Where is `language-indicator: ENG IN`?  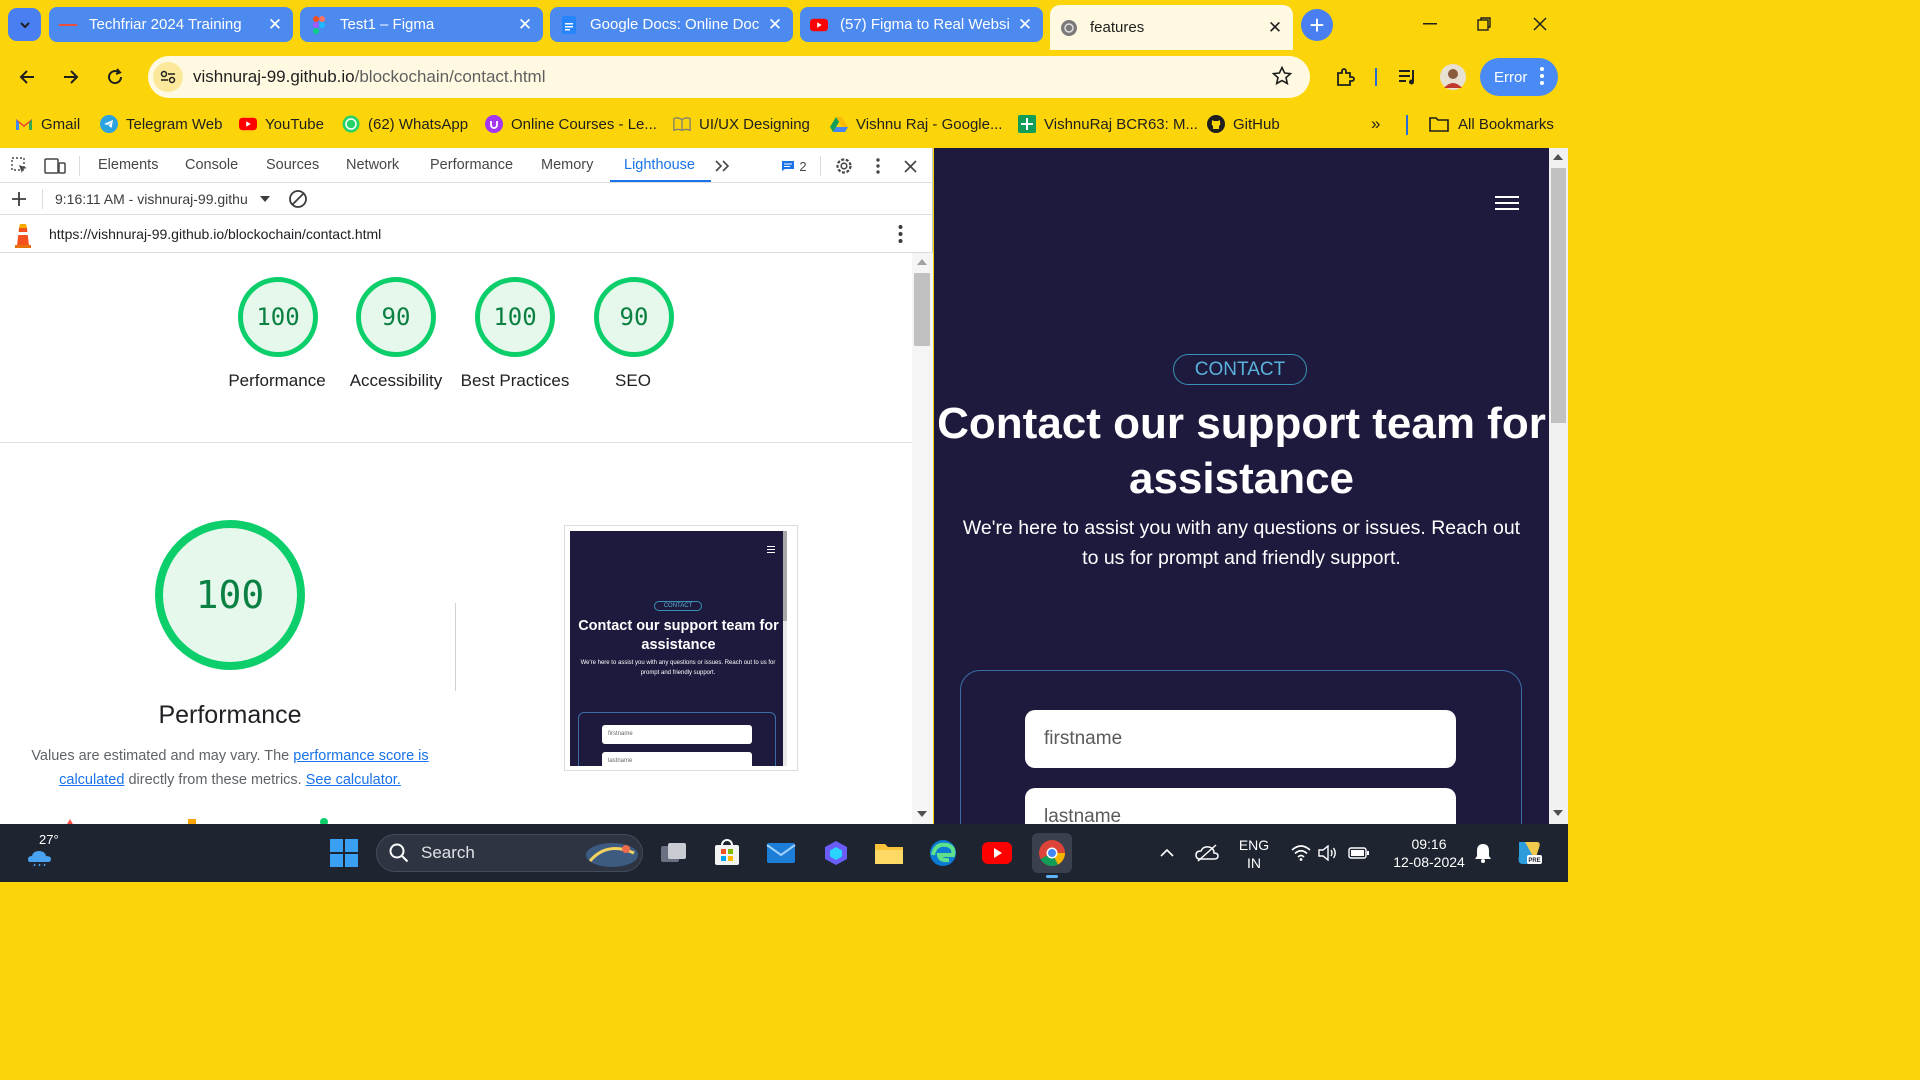
language-indicator: ENG IN is located at coordinates (1254, 854).